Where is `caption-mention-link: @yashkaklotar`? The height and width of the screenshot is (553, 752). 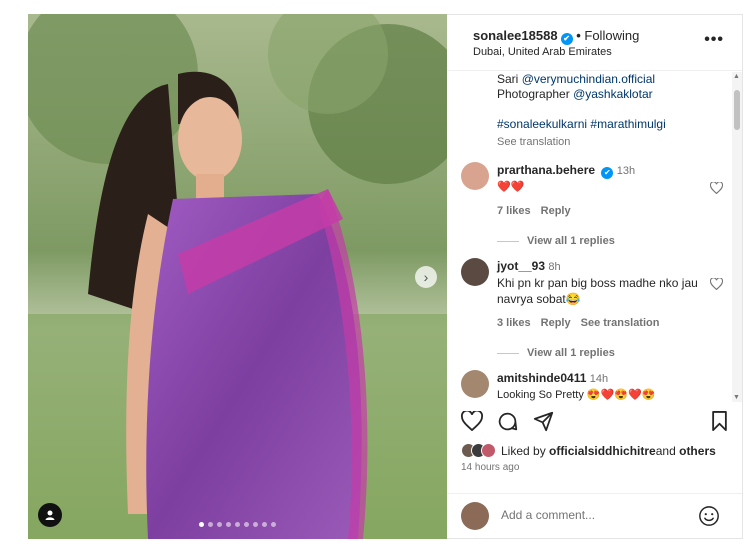 caption-mention-link: @yashkaklotar is located at coordinates (613, 94).